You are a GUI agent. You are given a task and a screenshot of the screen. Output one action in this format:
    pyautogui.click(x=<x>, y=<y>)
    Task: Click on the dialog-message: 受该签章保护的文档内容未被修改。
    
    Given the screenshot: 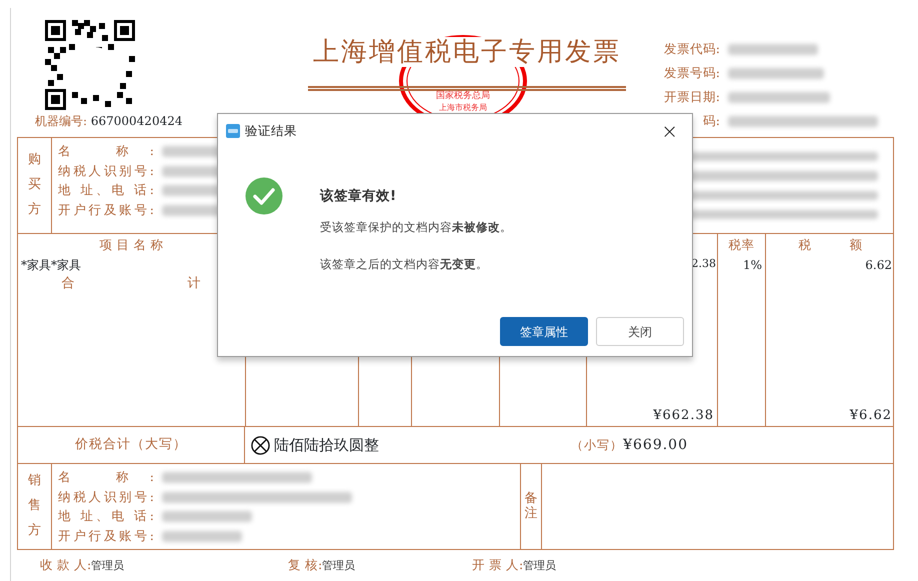 What is the action you would take?
    pyautogui.click(x=416, y=227)
    